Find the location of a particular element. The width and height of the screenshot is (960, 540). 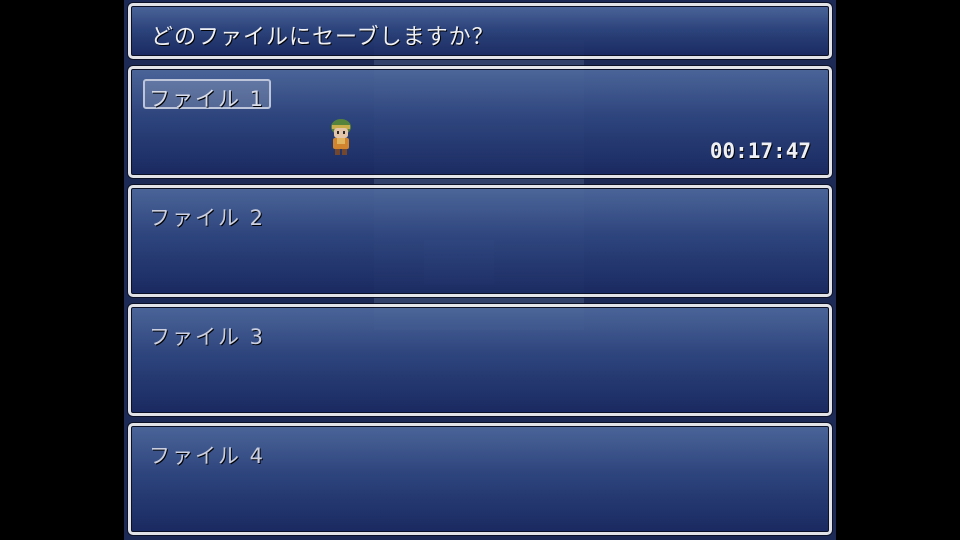

playtime-text: 00:17:47 is located at coordinates (760, 151).